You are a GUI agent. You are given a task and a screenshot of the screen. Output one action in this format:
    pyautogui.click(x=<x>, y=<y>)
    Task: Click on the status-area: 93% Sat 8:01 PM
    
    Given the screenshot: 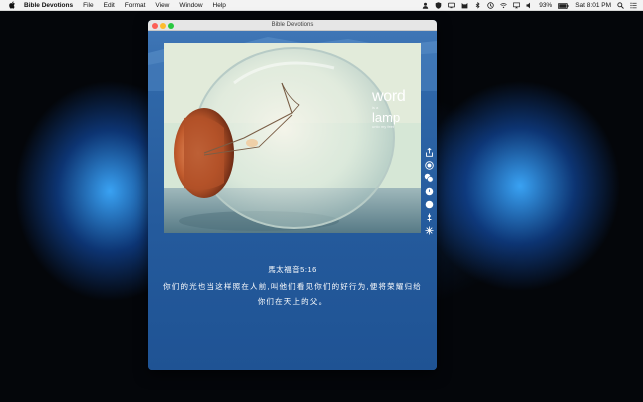 What is the action you would take?
    pyautogui.click(x=529, y=5)
    